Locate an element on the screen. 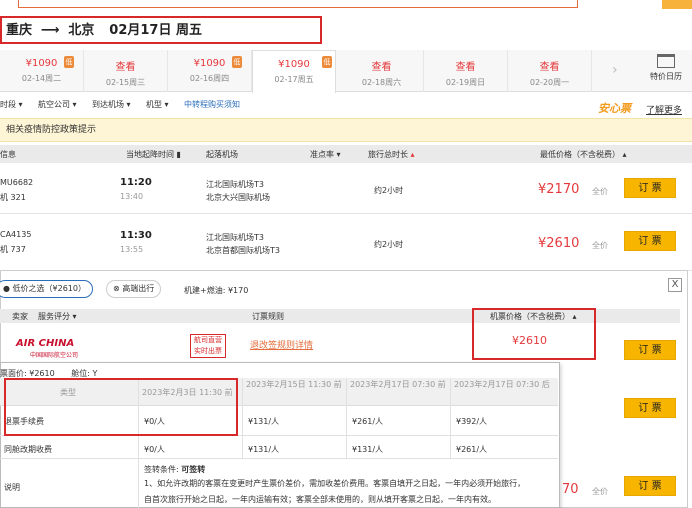  col-price: 最低价格（不含税费） ▴ is located at coordinates (583, 154).